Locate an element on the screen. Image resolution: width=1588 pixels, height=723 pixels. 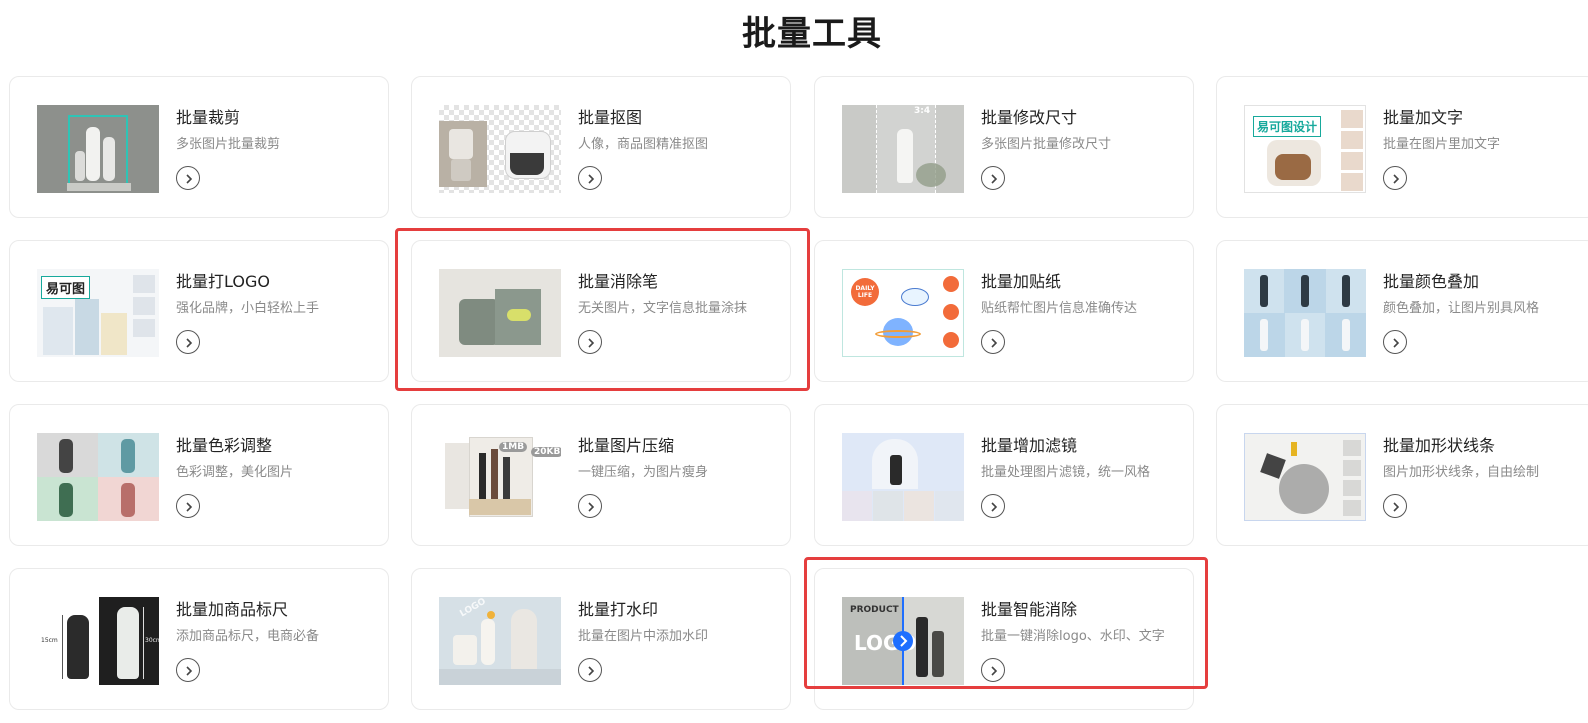
color-adjust-thumbnail is located at coordinates (98, 477).